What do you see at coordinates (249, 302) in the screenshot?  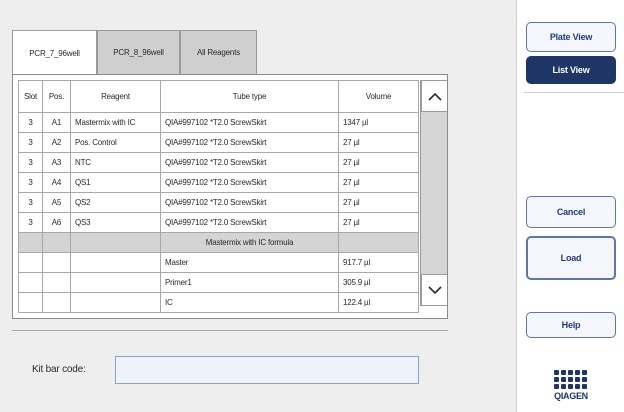 I see `cell-component: IC` at bounding box center [249, 302].